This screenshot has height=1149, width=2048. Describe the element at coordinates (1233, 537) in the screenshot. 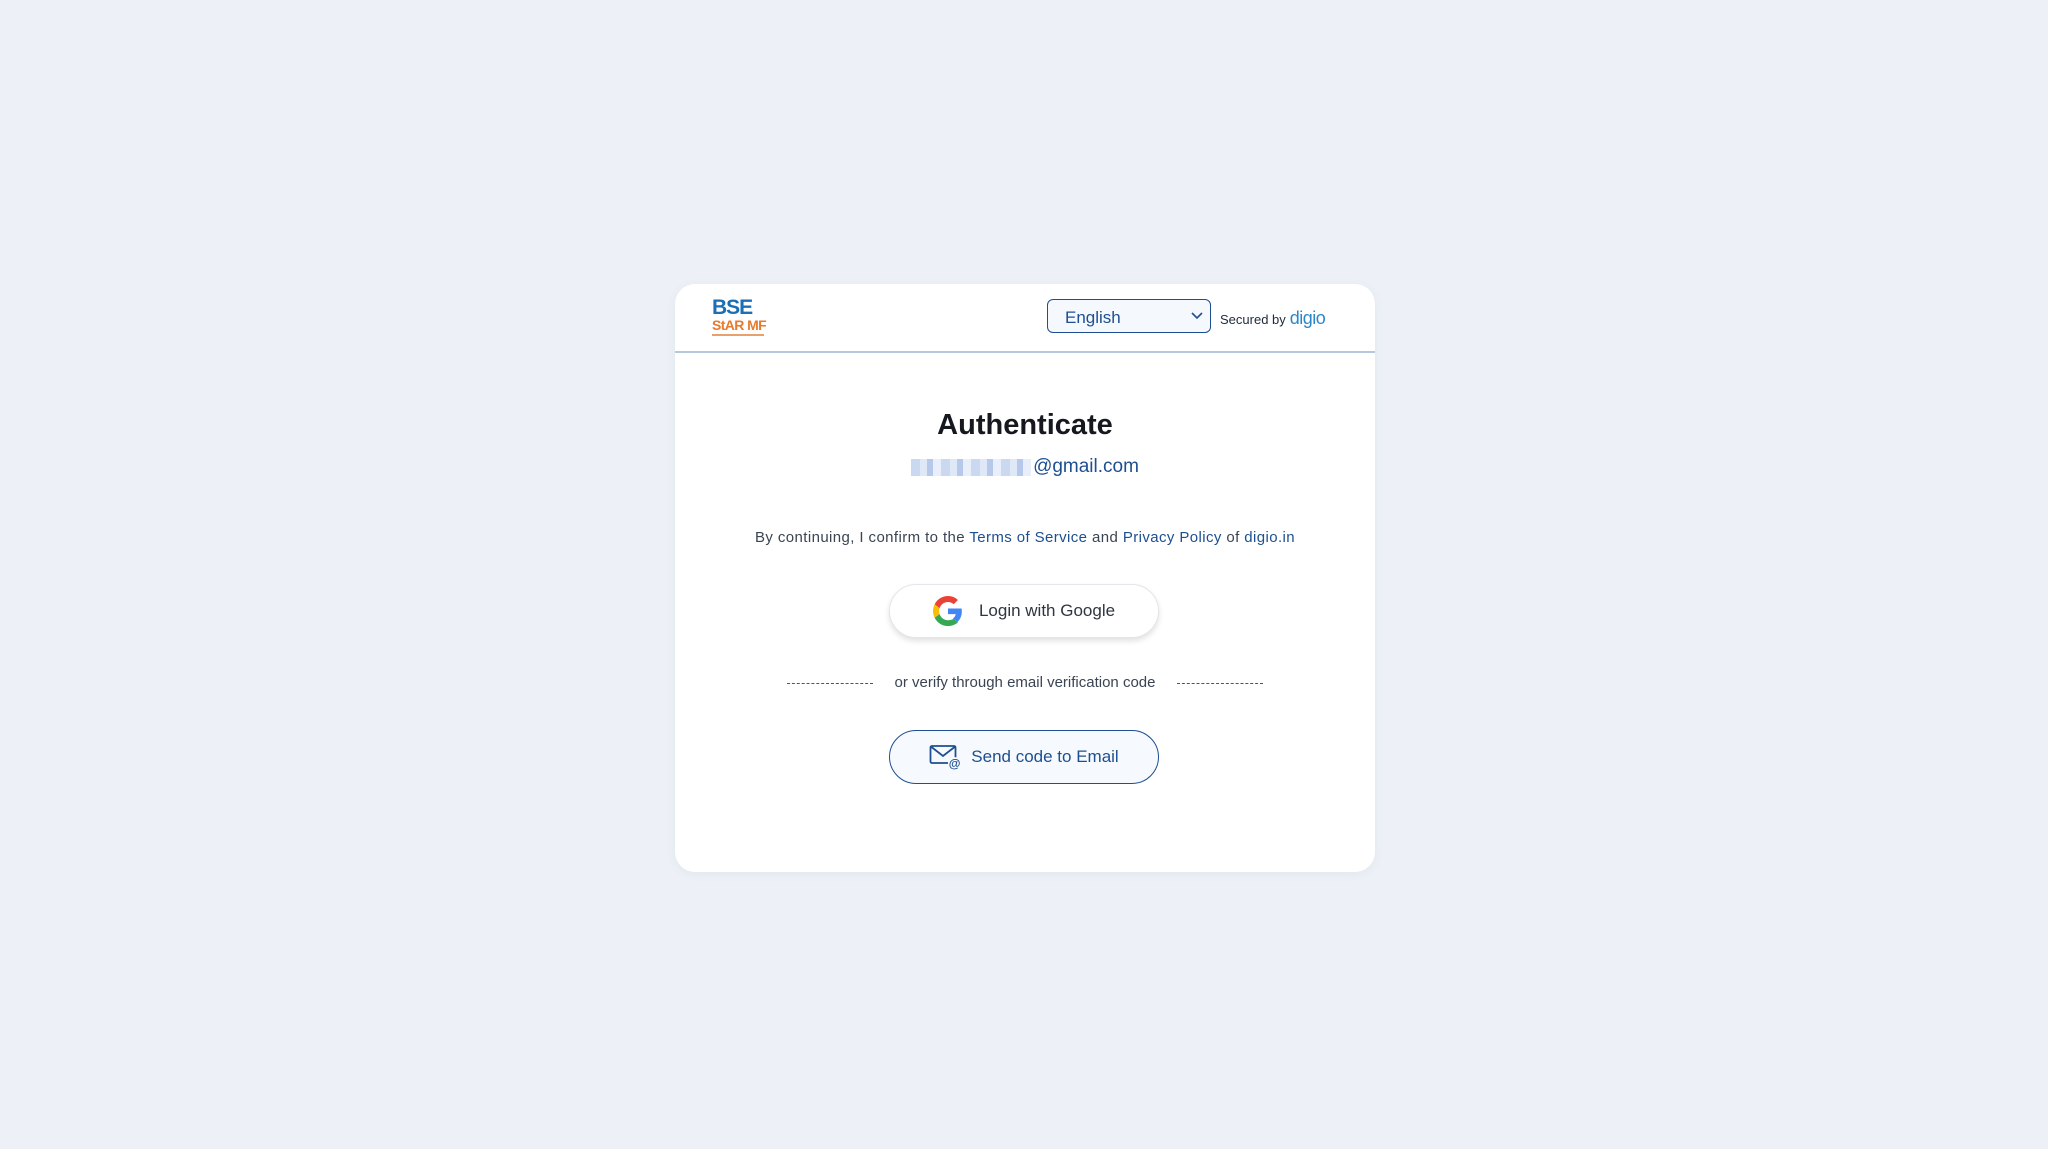

I see `consent-of: of` at that location.